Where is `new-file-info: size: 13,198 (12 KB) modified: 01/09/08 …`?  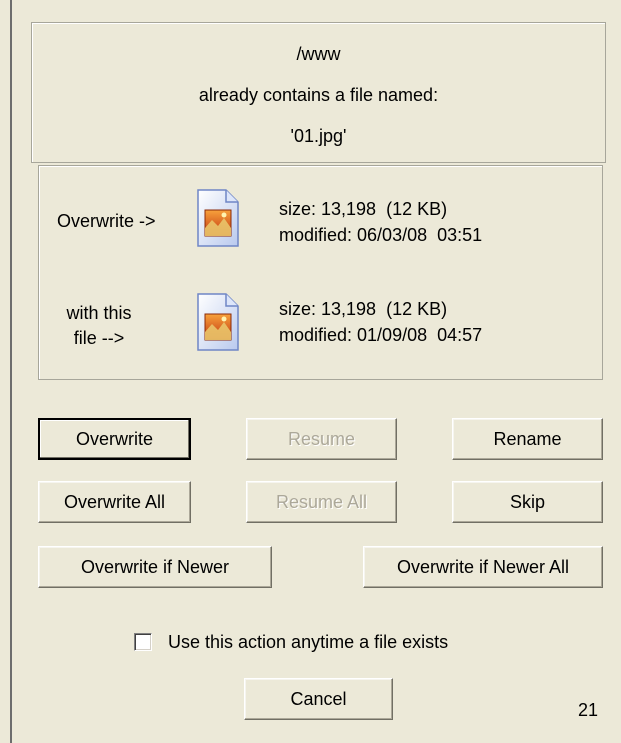
new-file-info: size: 13,198 (12 KB) modified: 01/09/08 … is located at coordinates (380, 322).